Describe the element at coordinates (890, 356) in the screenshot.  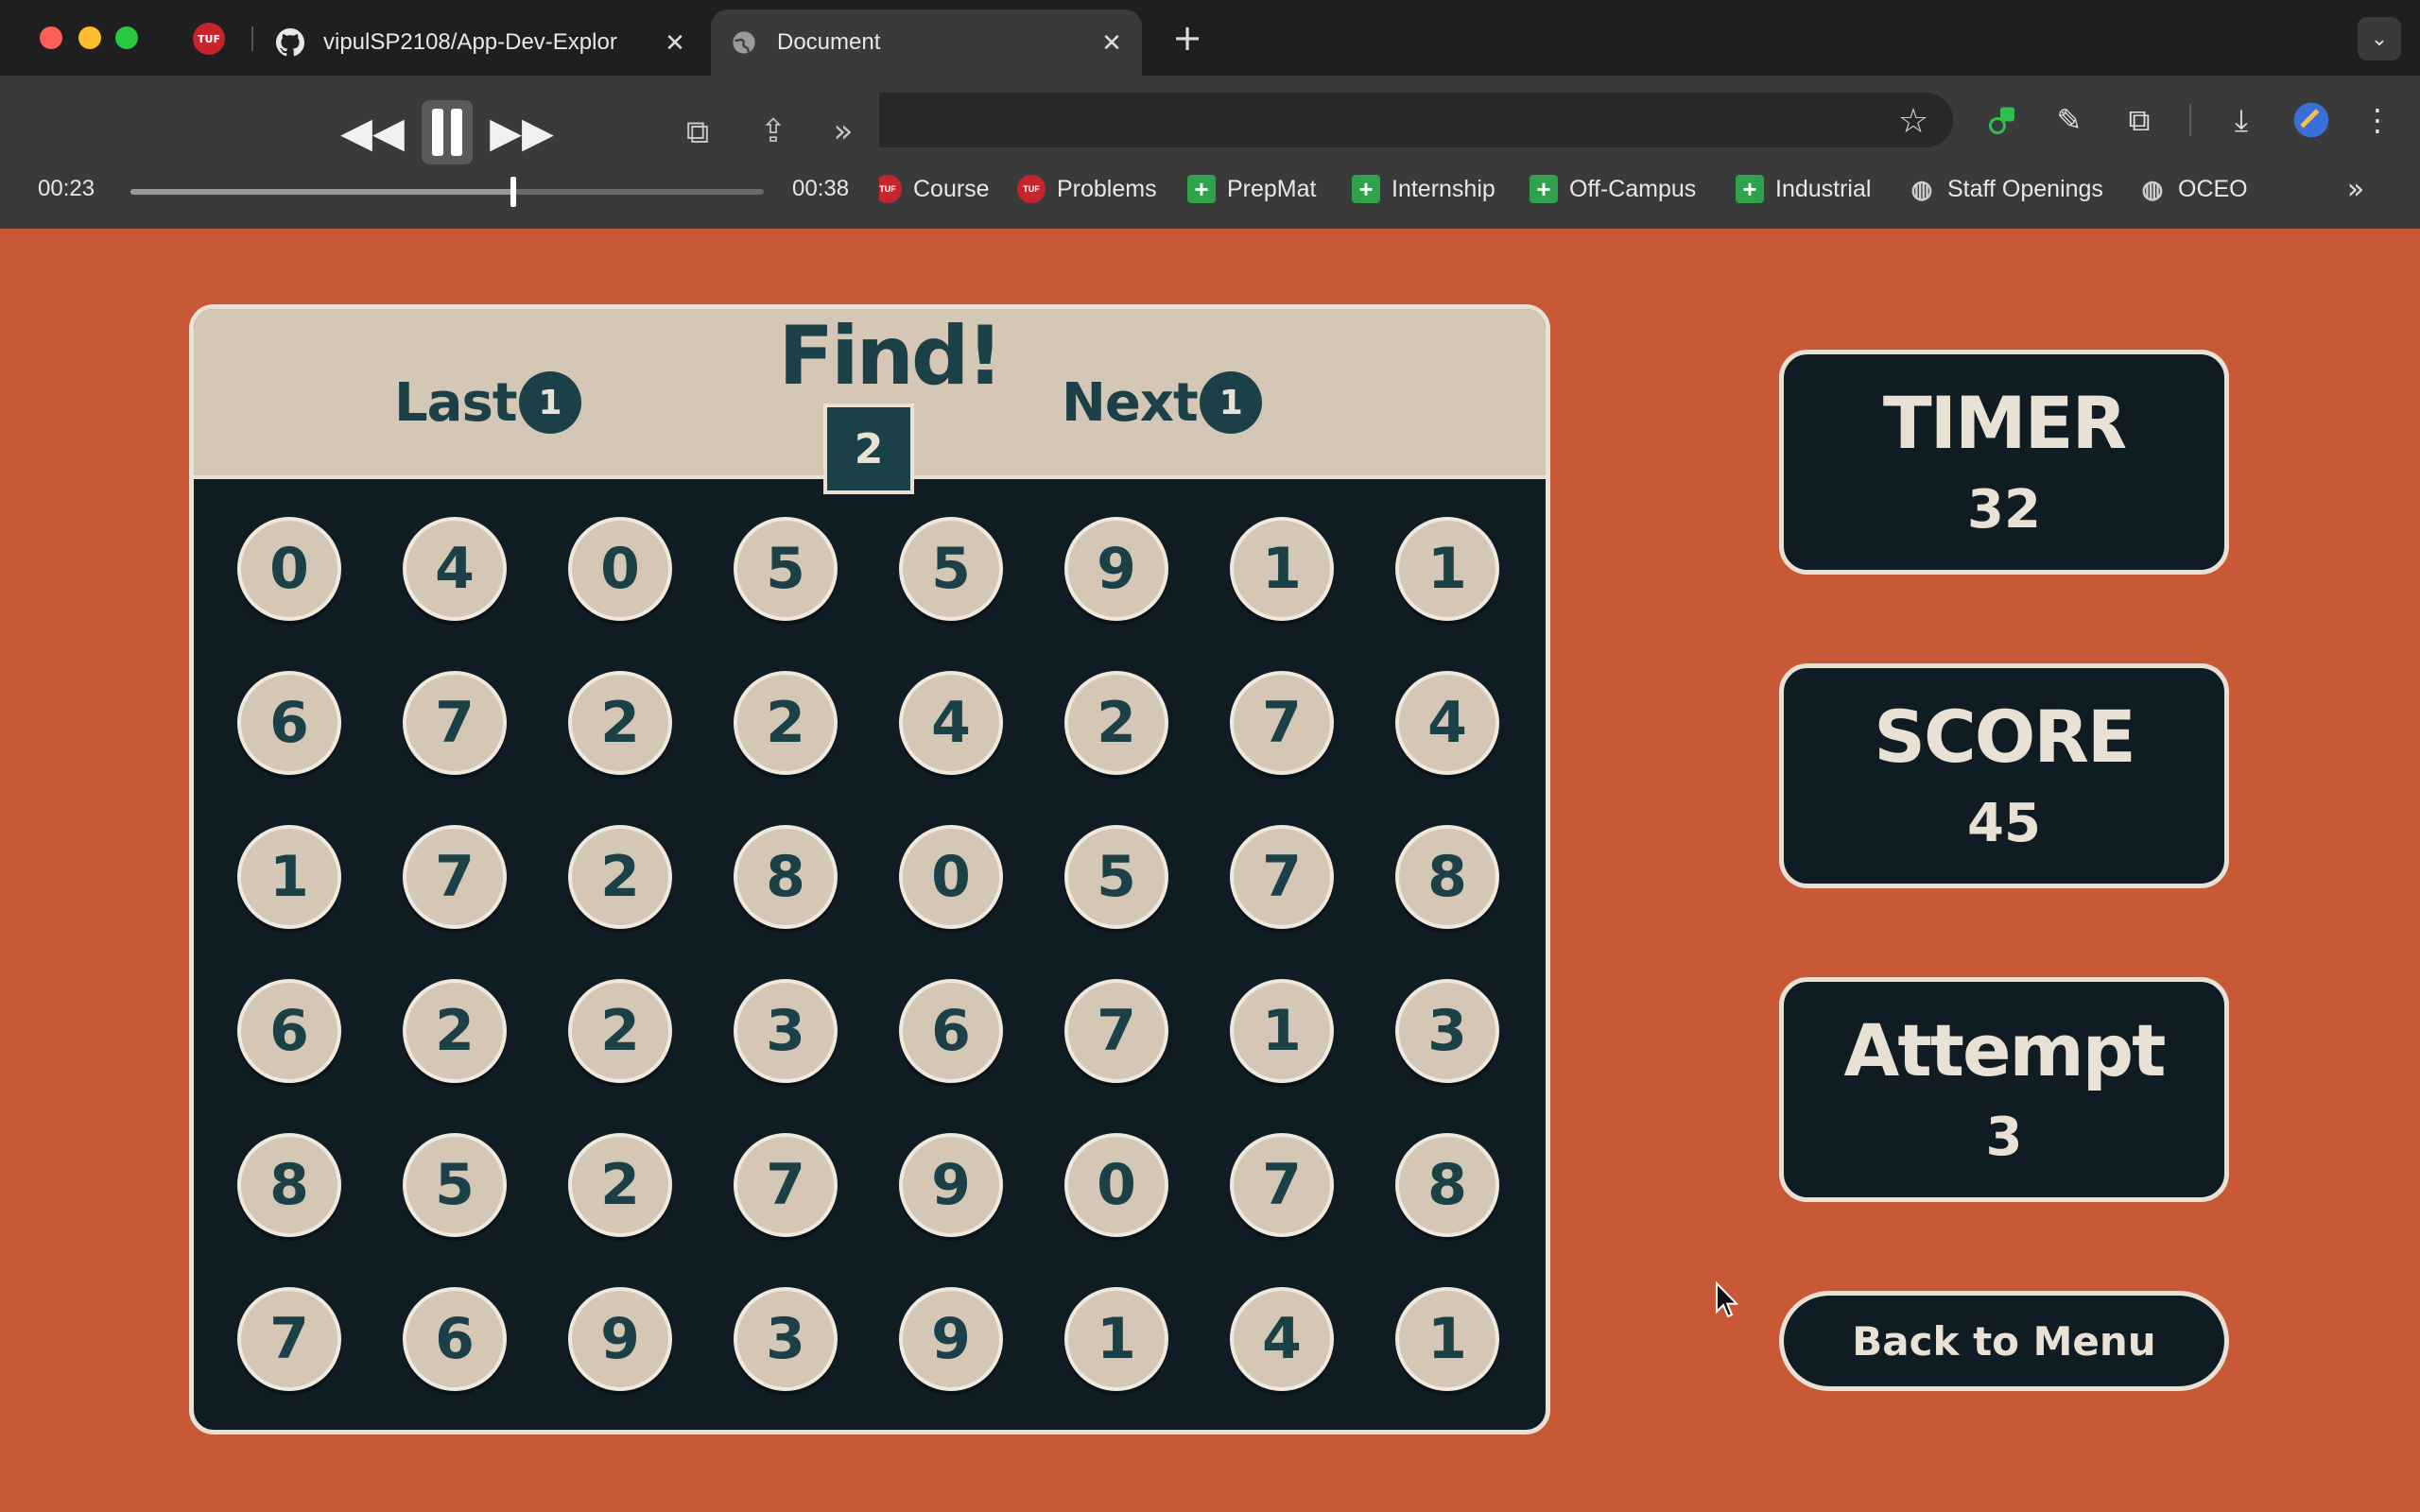
I see `find-title: Find!` at that location.